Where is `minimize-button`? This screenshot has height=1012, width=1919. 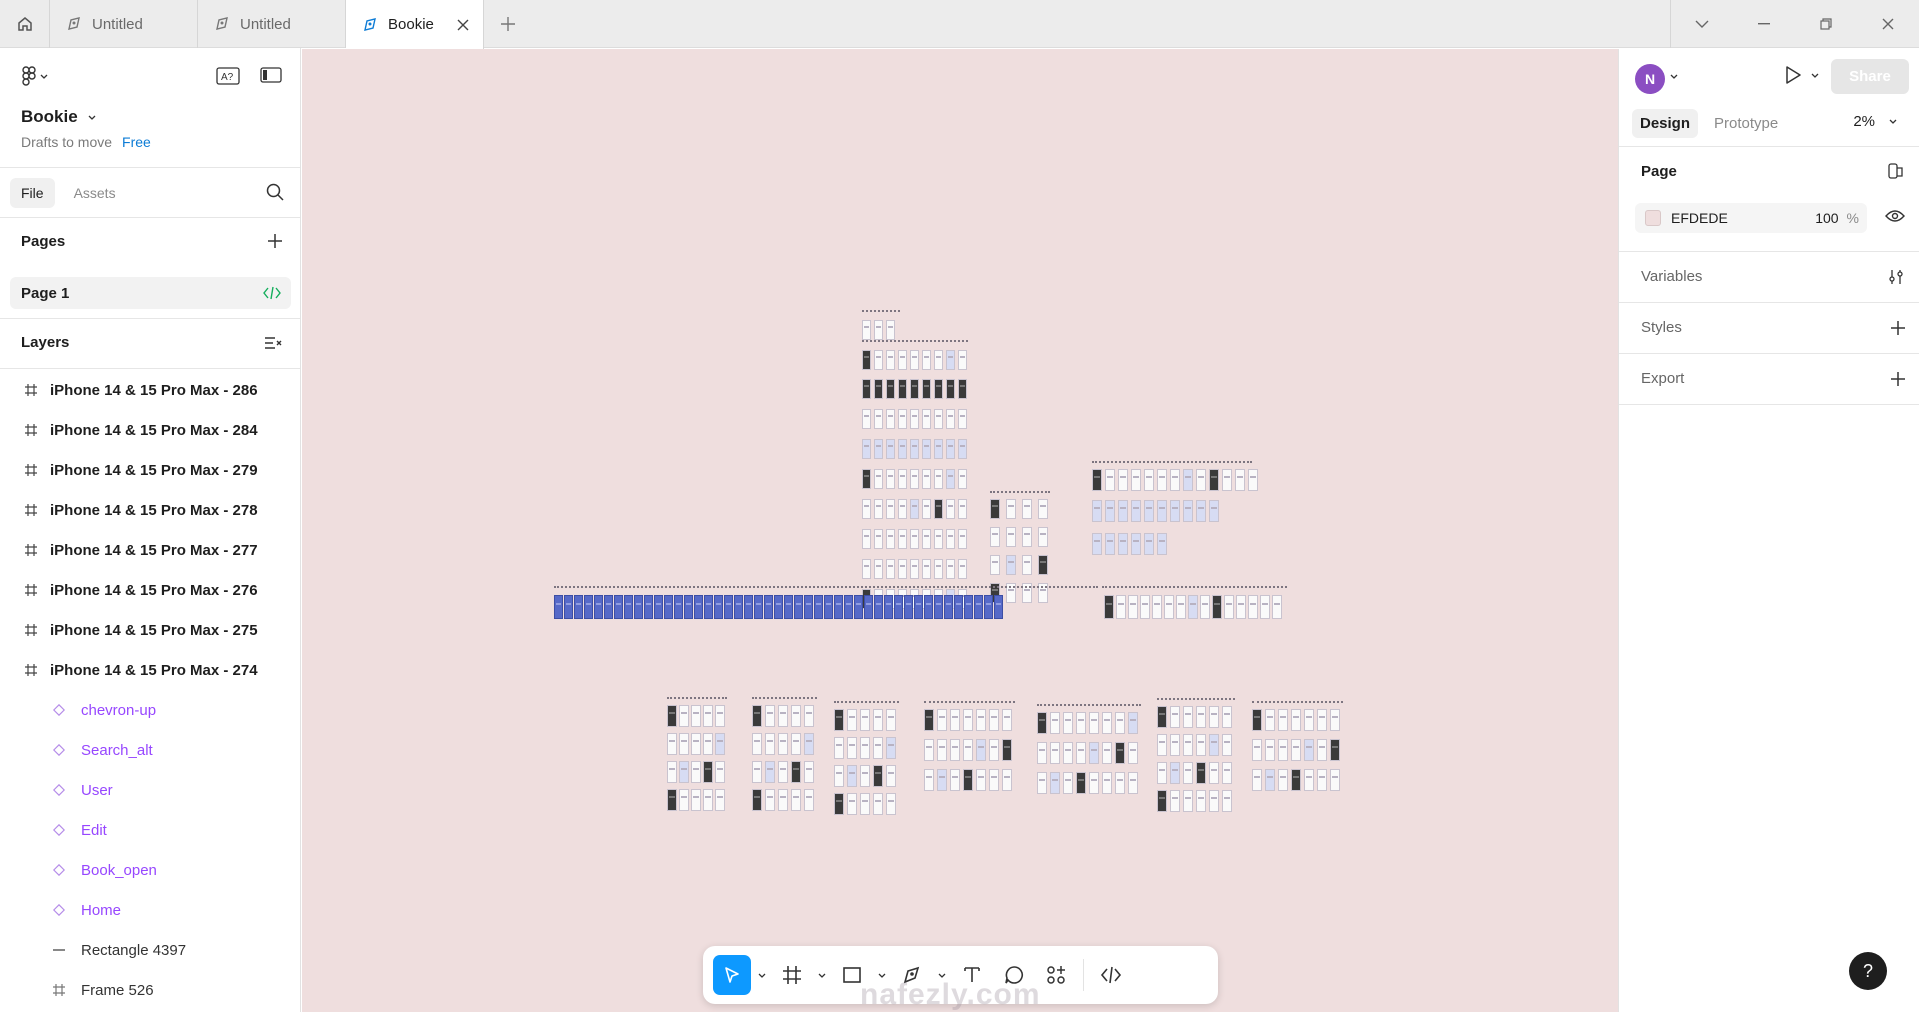 minimize-button is located at coordinates (1764, 24).